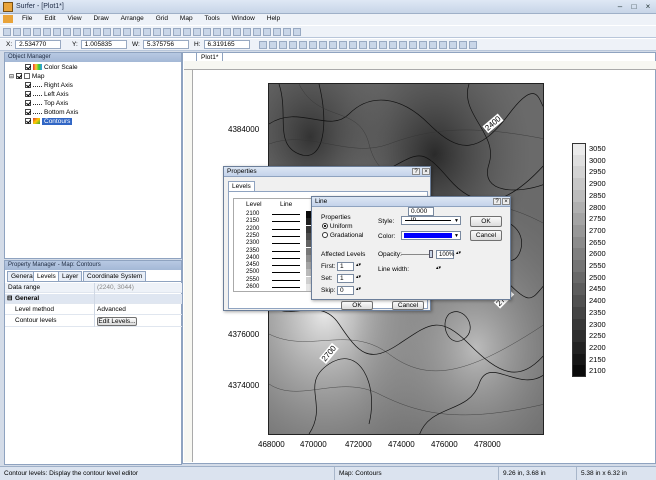 The width and height of the screenshot is (656, 480). I want to click on shaded-relief-icon, so click(443, 45).